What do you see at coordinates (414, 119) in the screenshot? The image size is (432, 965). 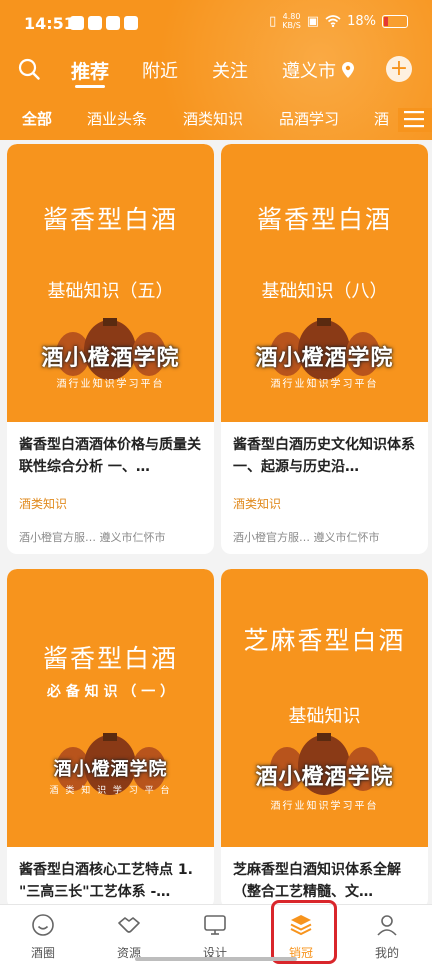 I see `menu-icon` at bounding box center [414, 119].